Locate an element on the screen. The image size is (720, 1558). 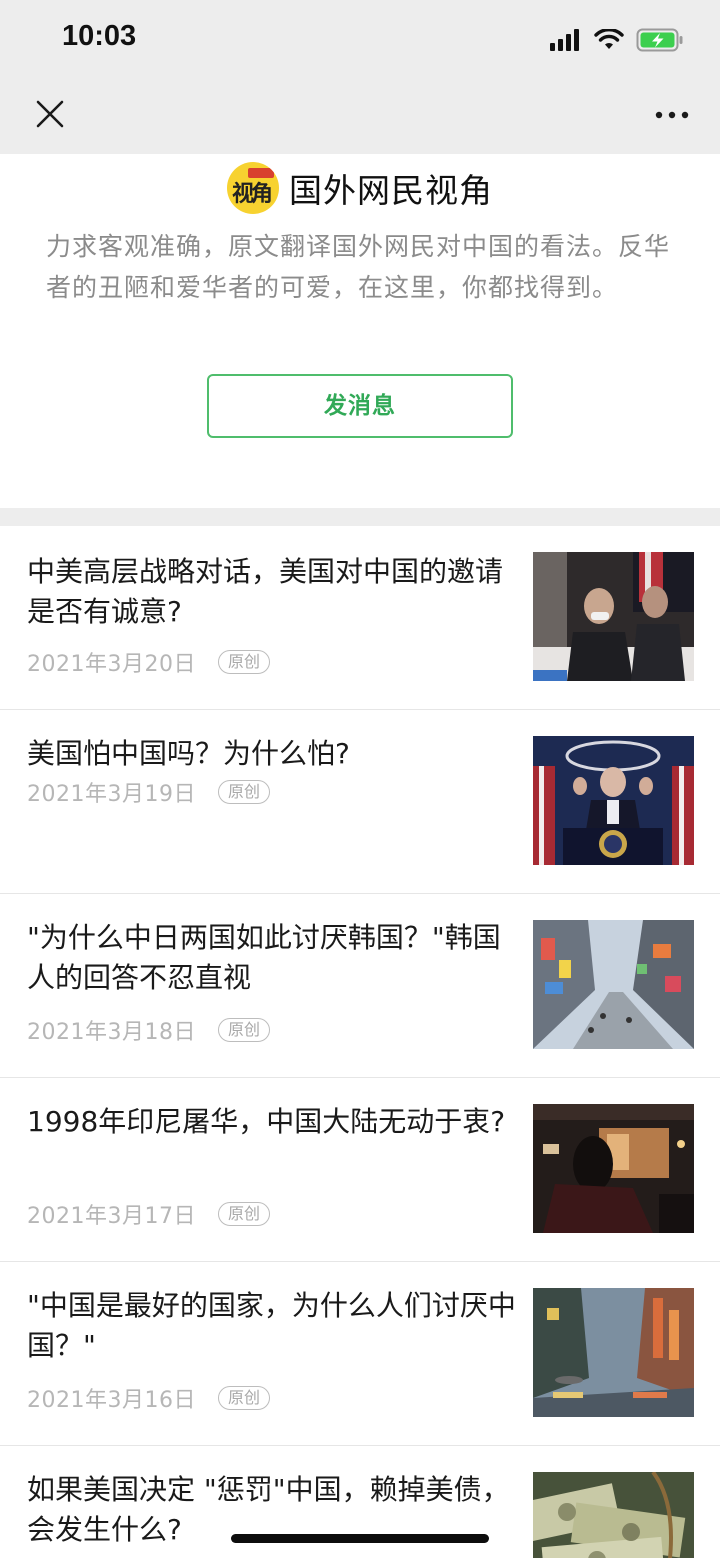
article-meta: 2021年3月17日 原创 is located at coordinates (148, 1214).